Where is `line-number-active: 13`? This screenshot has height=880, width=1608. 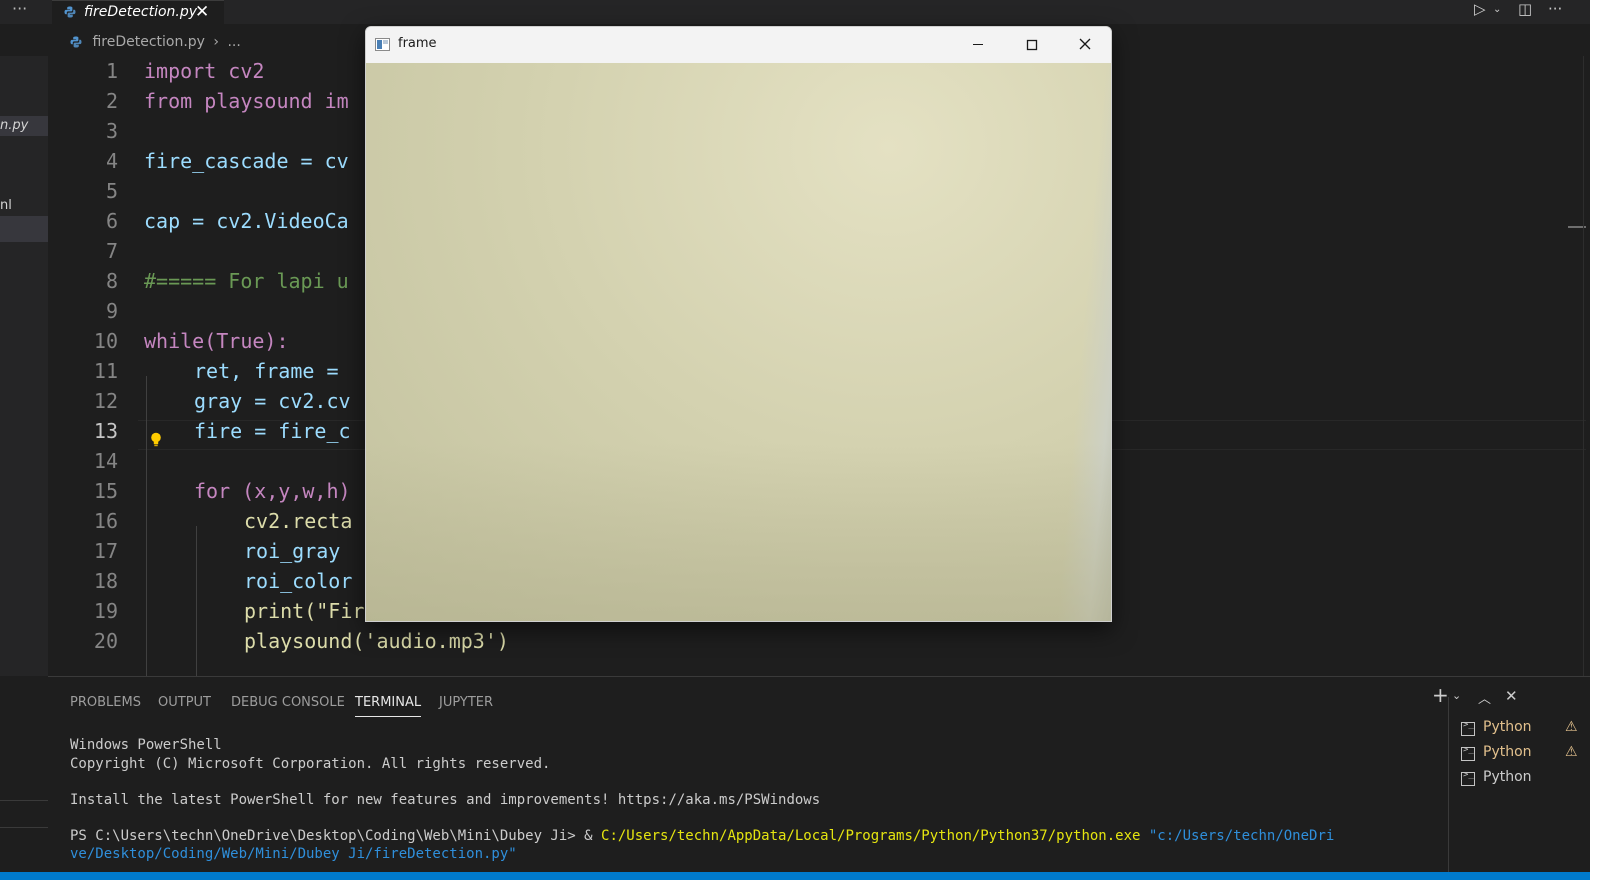 line-number-active: 13 is located at coordinates (105, 431).